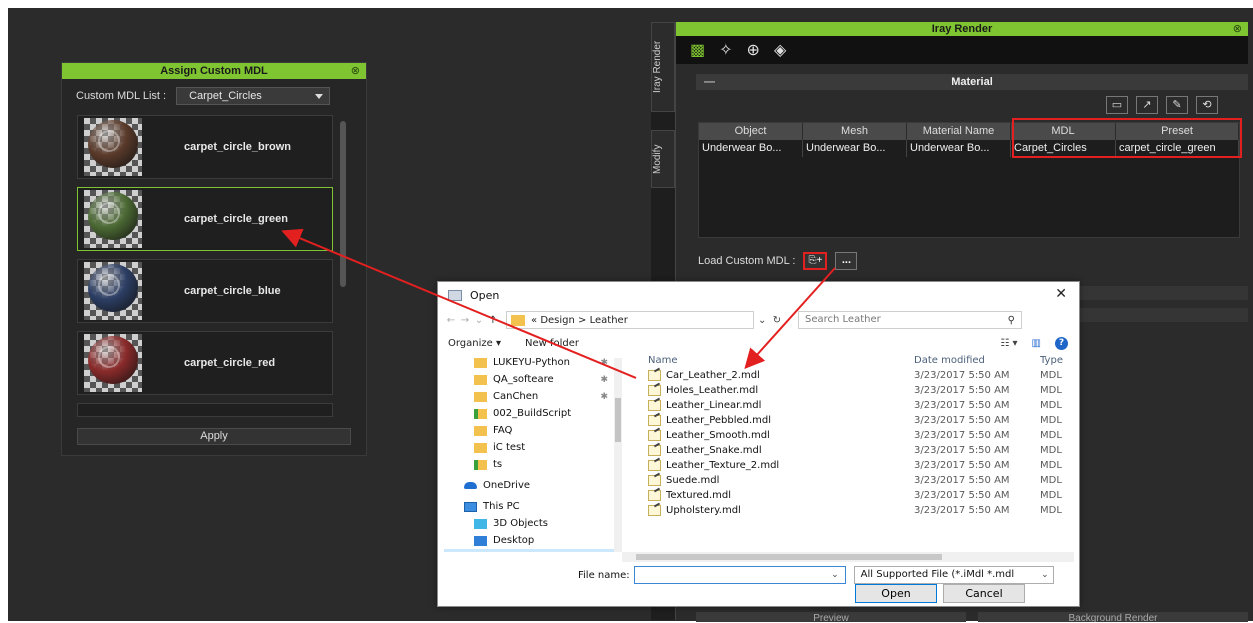 The width and height of the screenshot is (1253, 623). I want to click on iray-titlebar: Iray Render ⊗, so click(962, 29).